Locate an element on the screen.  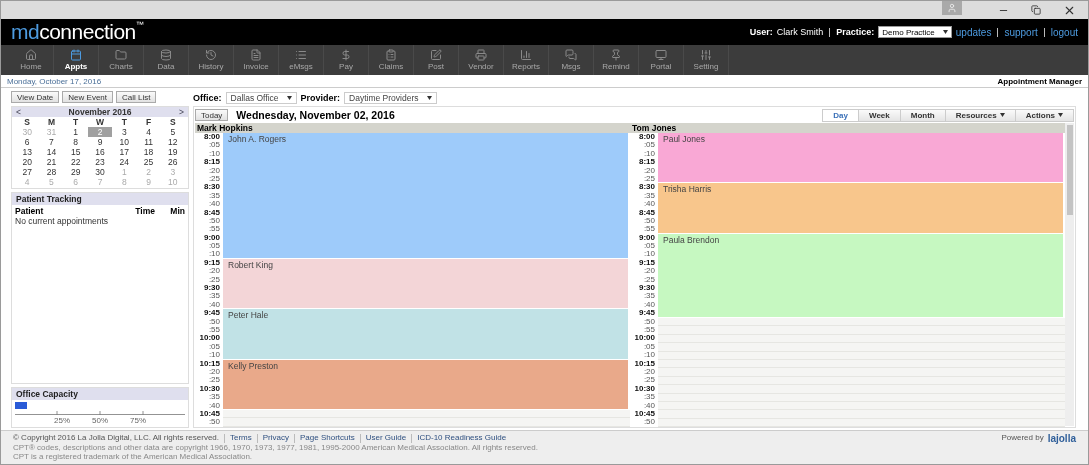
view-tab: Day is located at coordinates (840, 115).